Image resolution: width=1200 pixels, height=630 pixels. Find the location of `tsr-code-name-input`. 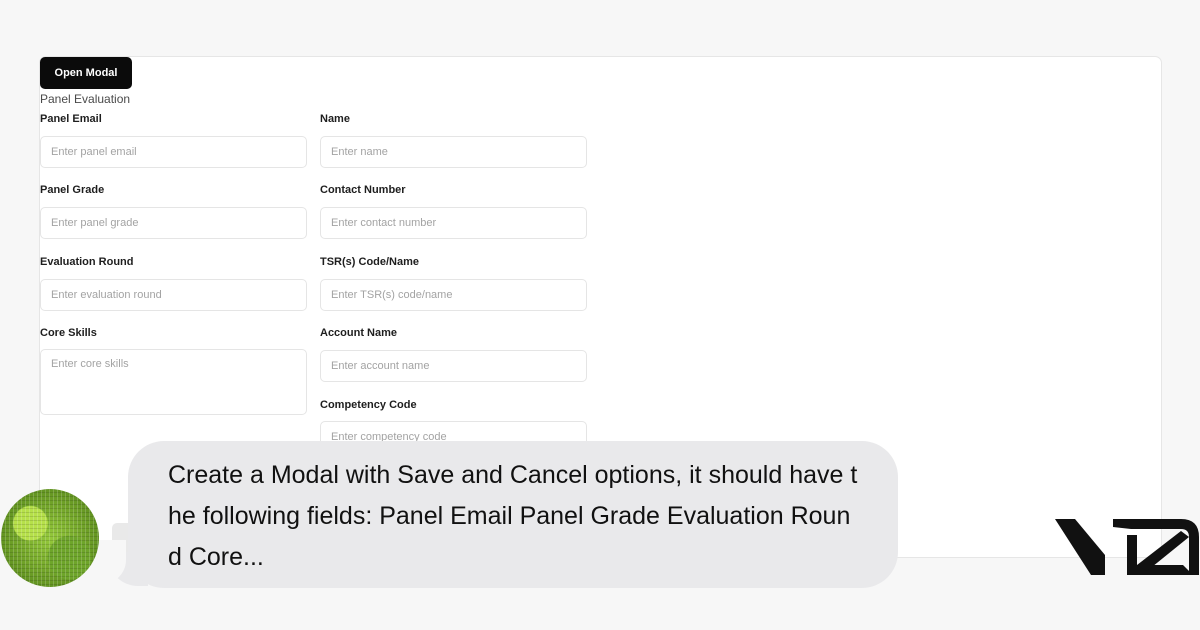

tsr-code-name-input is located at coordinates (453, 295).